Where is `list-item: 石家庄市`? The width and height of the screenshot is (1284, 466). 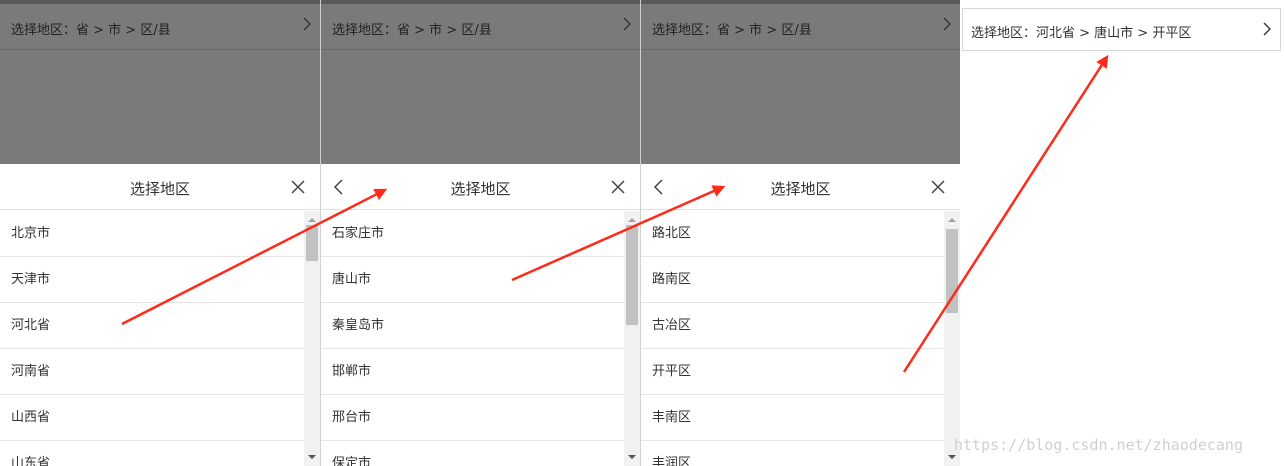 list-item: 石家庄市 is located at coordinates (472, 234).